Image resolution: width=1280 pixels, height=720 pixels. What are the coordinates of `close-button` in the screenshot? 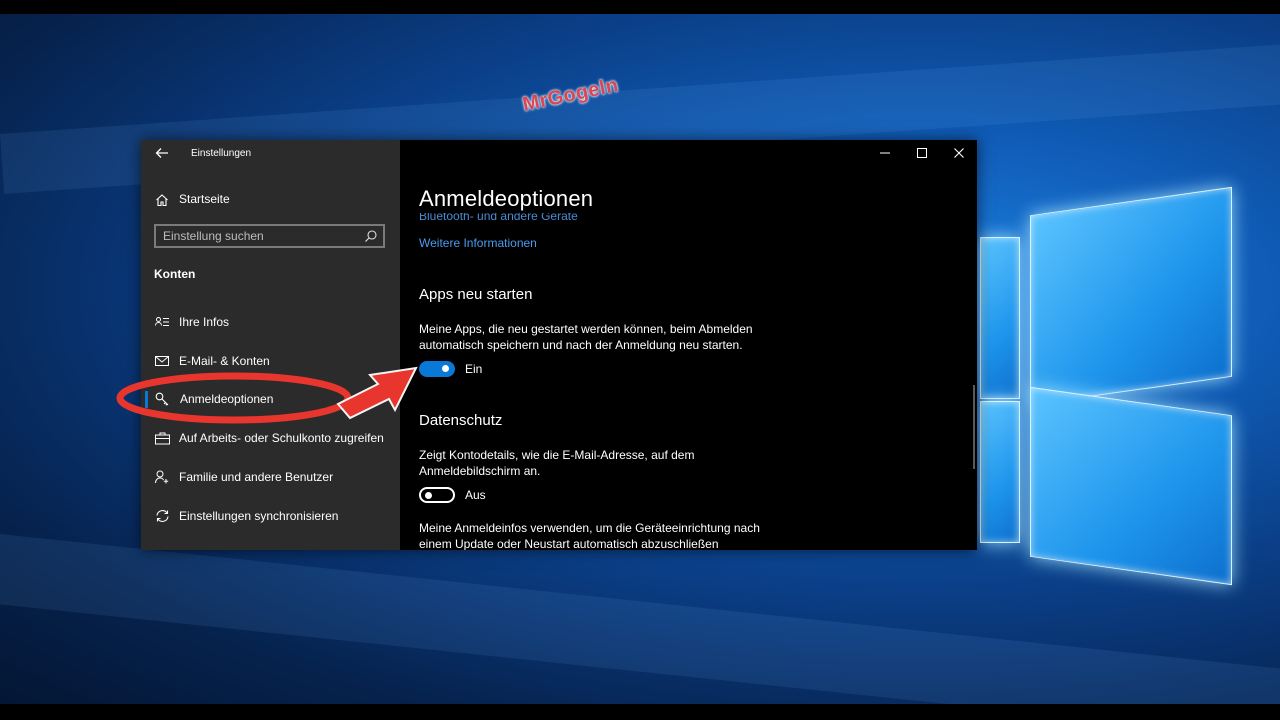 It's located at (958, 154).